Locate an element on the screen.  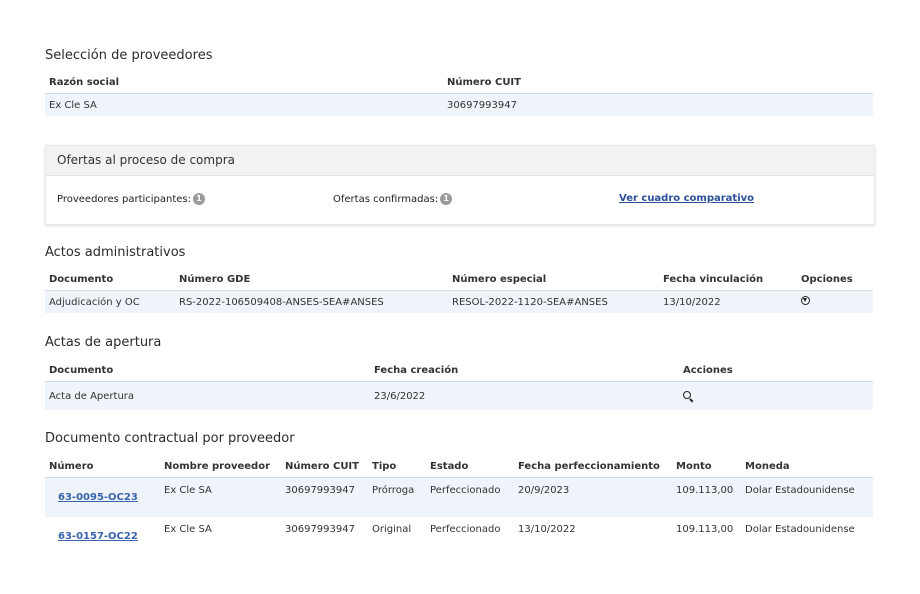
proveedores-participantes: Proveedores participantes: 1 is located at coordinates (131, 199).